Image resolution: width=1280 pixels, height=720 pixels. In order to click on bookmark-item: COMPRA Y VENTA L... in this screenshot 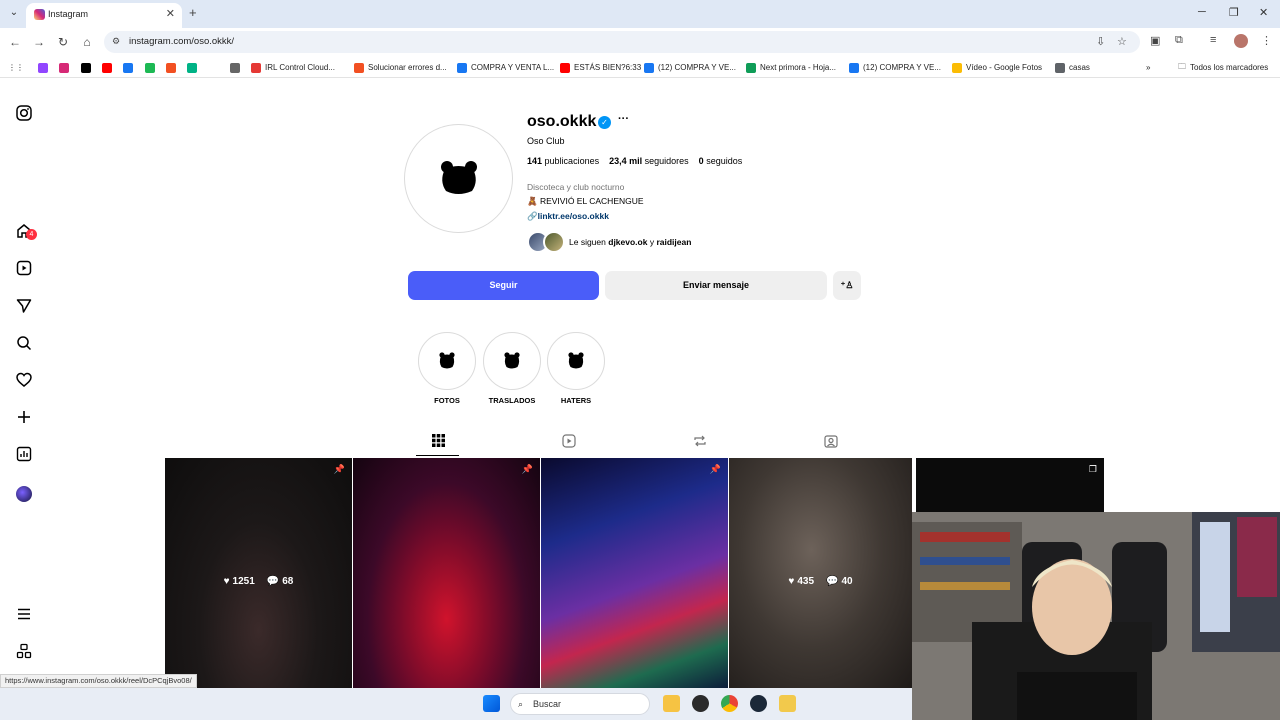, I will do `click(505, 67)`.